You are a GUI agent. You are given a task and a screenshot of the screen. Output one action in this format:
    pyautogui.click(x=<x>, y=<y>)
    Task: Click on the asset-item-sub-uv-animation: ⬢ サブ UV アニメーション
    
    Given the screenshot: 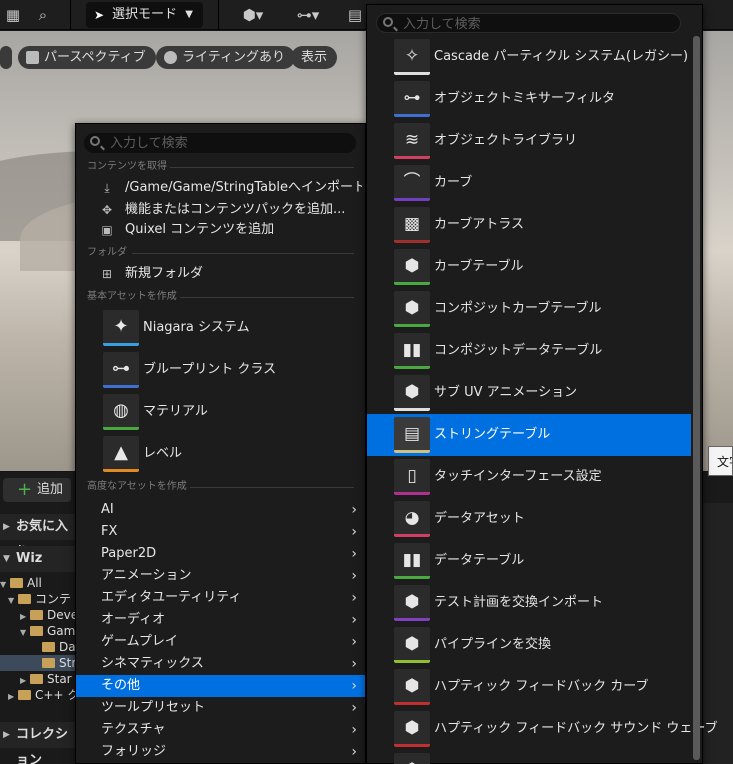 What is the action you would take?
    pyautogui.click(x=529, y=393)
    